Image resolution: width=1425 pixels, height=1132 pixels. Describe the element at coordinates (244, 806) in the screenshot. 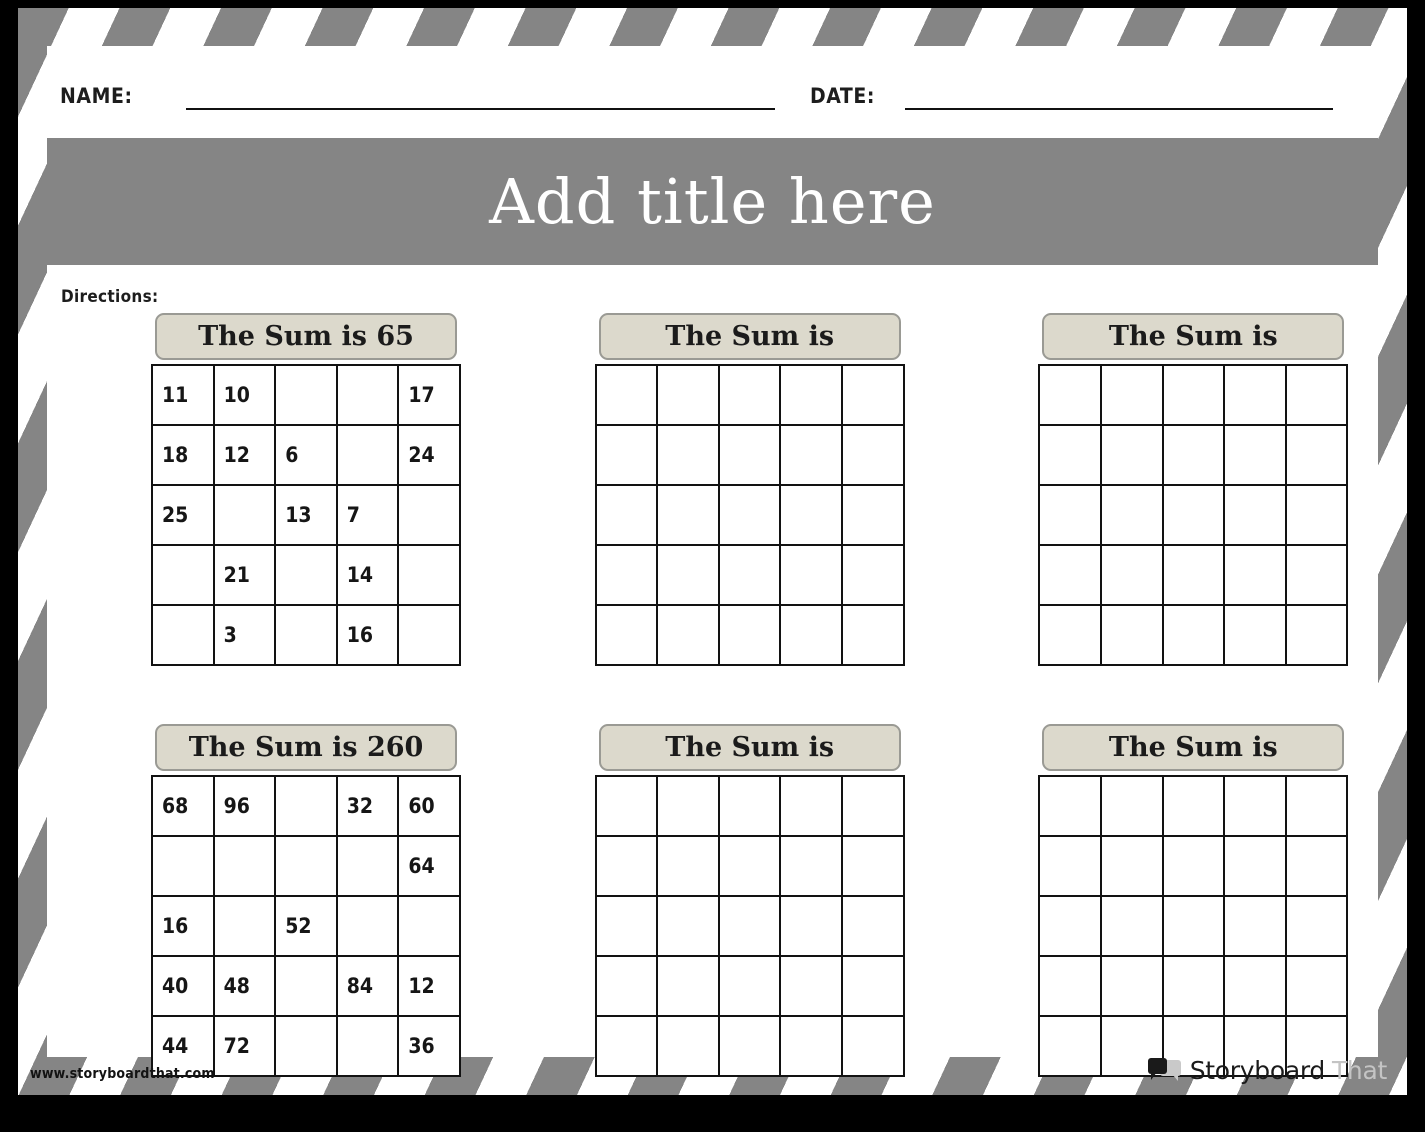

I see `grid-cell-filled: 96` at that location.